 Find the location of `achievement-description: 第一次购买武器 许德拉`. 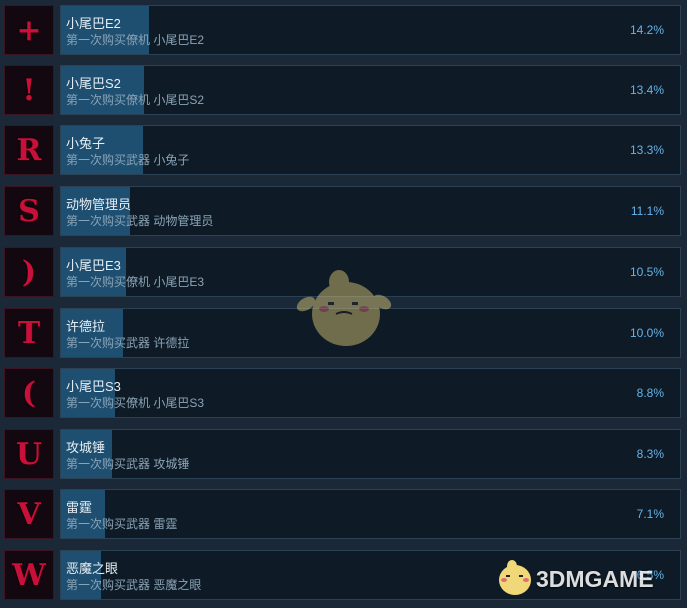

achievement-description: 第一次购买武器 许德拉 is located at coordinates (128, 343).